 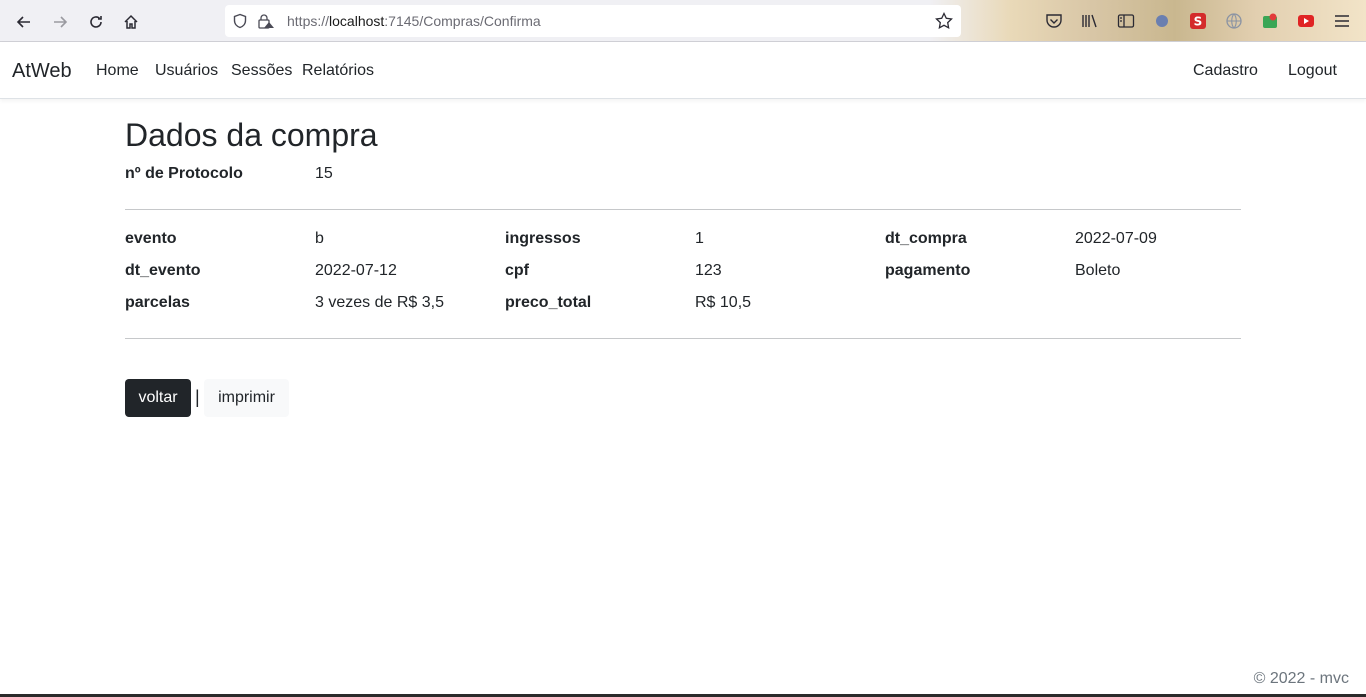 What do you see at coordinates (117, 71) in the screenshot?
I see `nav-link-home: Home` at bounding box center [117, 71].